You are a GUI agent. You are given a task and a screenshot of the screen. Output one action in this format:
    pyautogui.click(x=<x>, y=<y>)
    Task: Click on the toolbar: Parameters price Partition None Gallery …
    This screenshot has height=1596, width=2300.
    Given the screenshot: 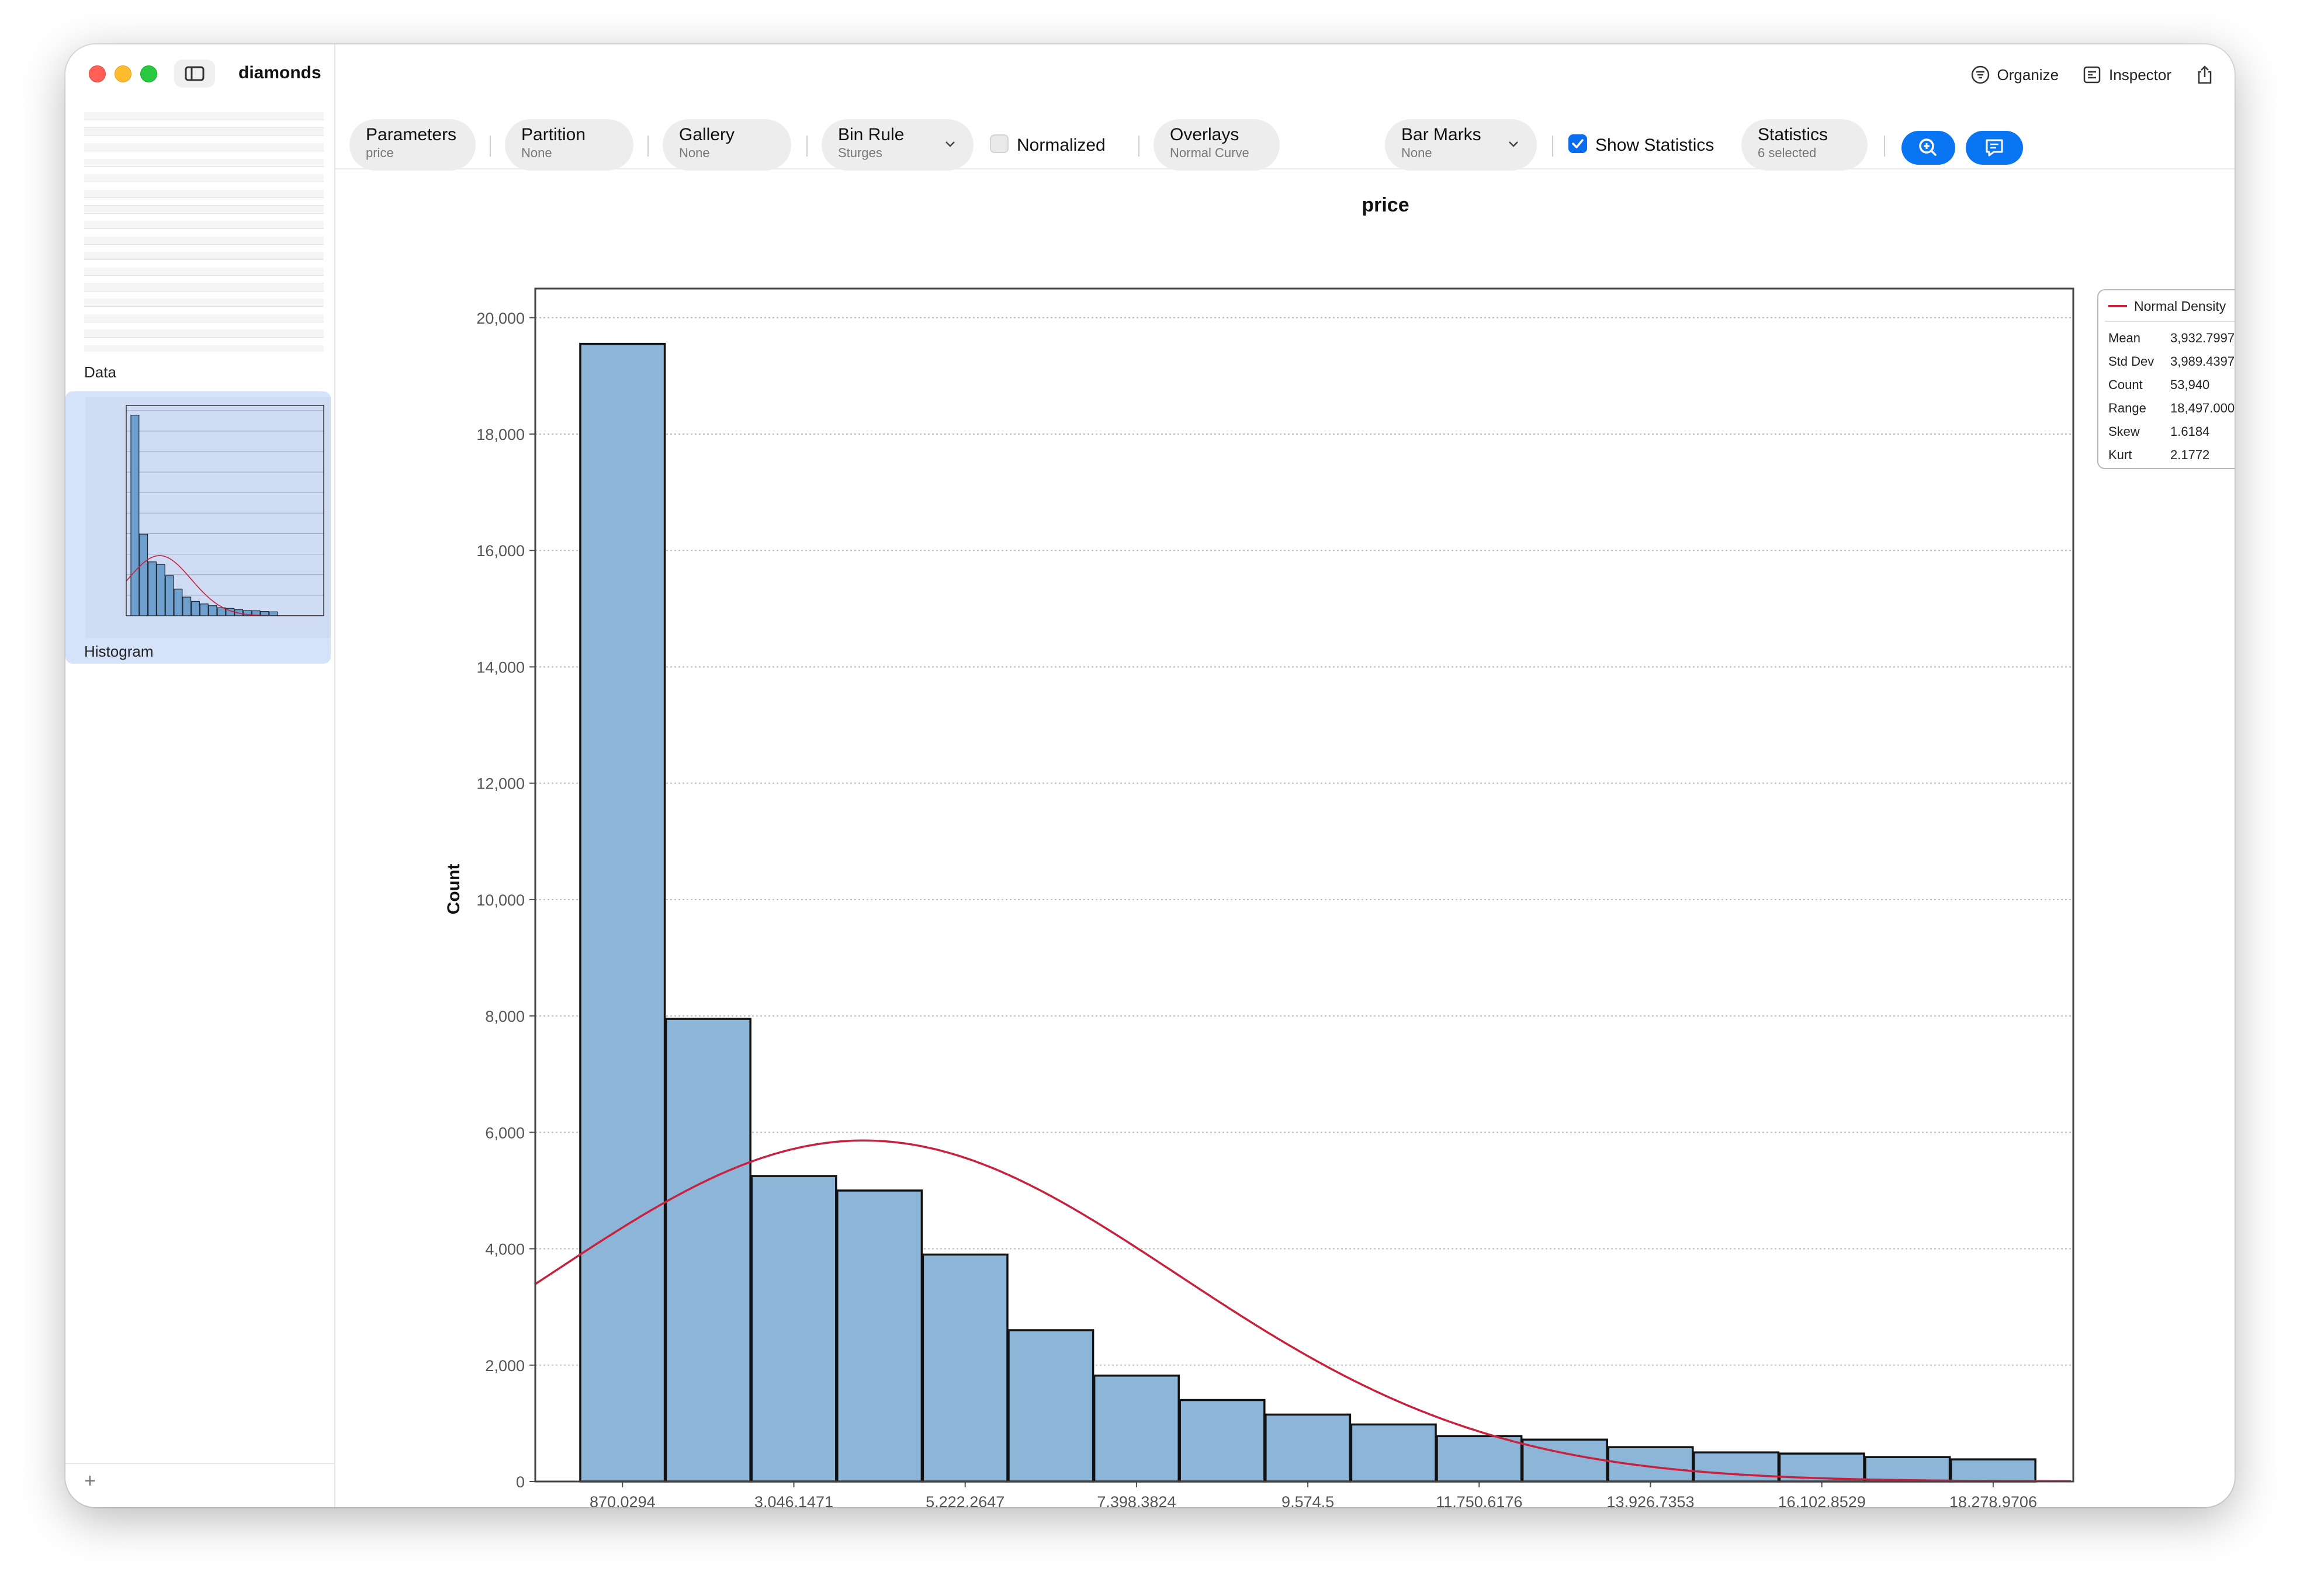 What is the action you would take?
    pyautogui.click(x=1285, y=141)
    